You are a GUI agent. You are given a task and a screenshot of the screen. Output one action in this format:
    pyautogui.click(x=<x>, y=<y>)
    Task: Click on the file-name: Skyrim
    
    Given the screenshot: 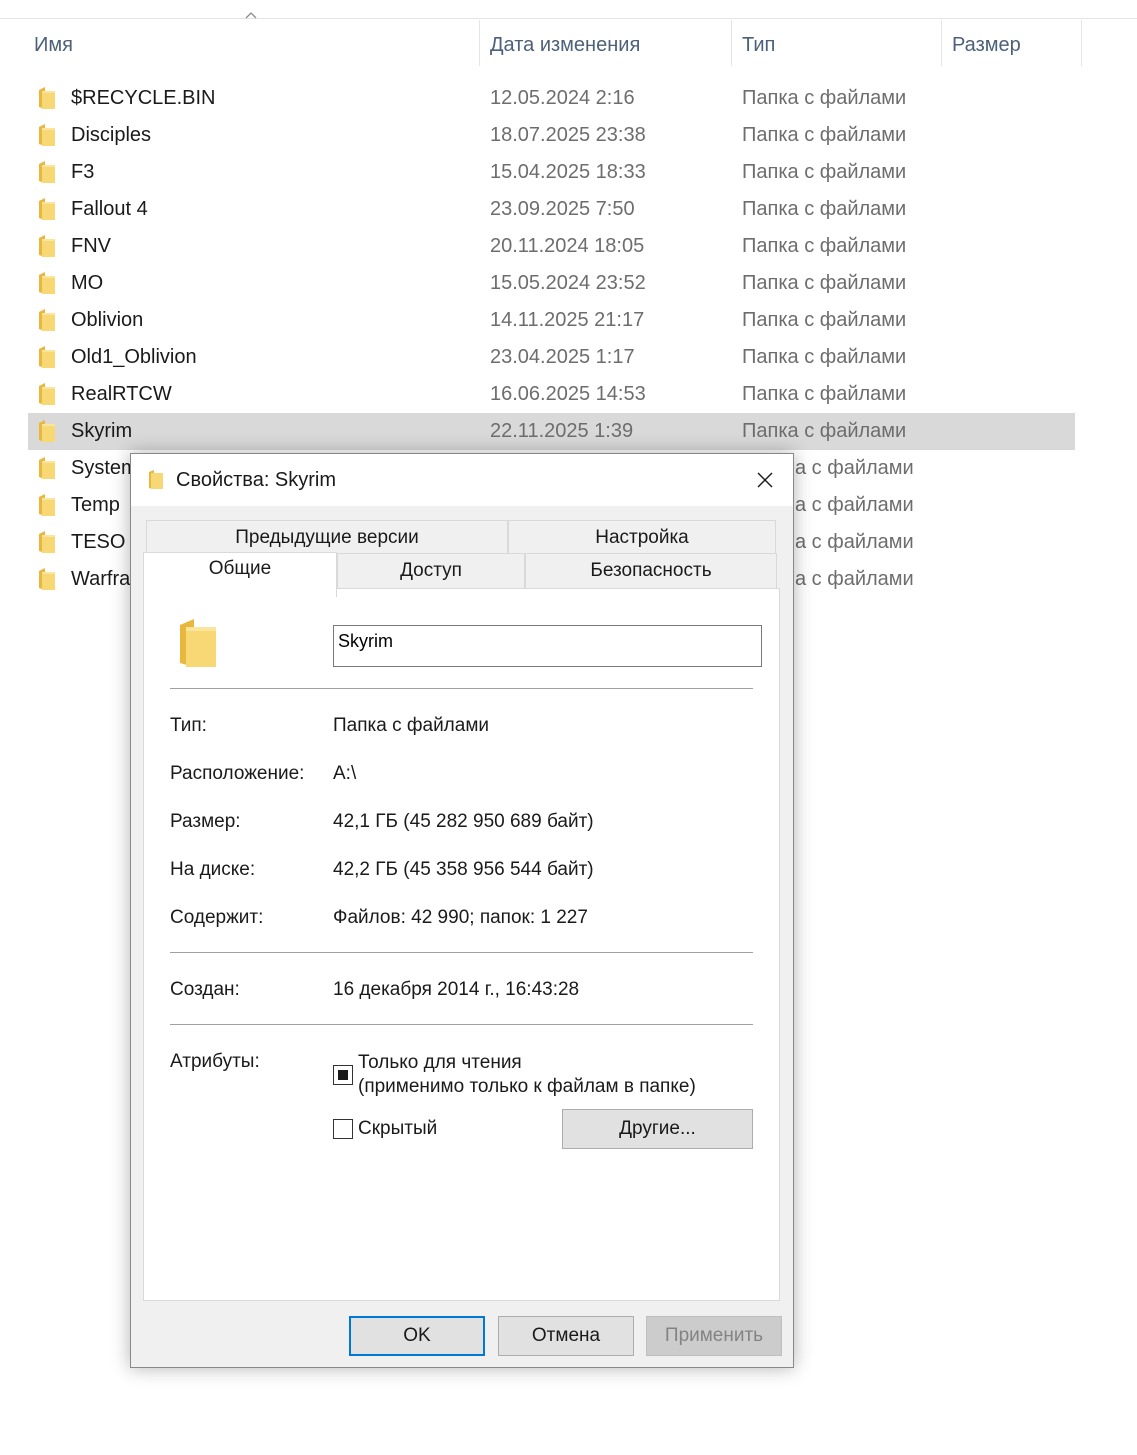 What is the action you would take?
    pyautogui.click(x=102, y=431)
    